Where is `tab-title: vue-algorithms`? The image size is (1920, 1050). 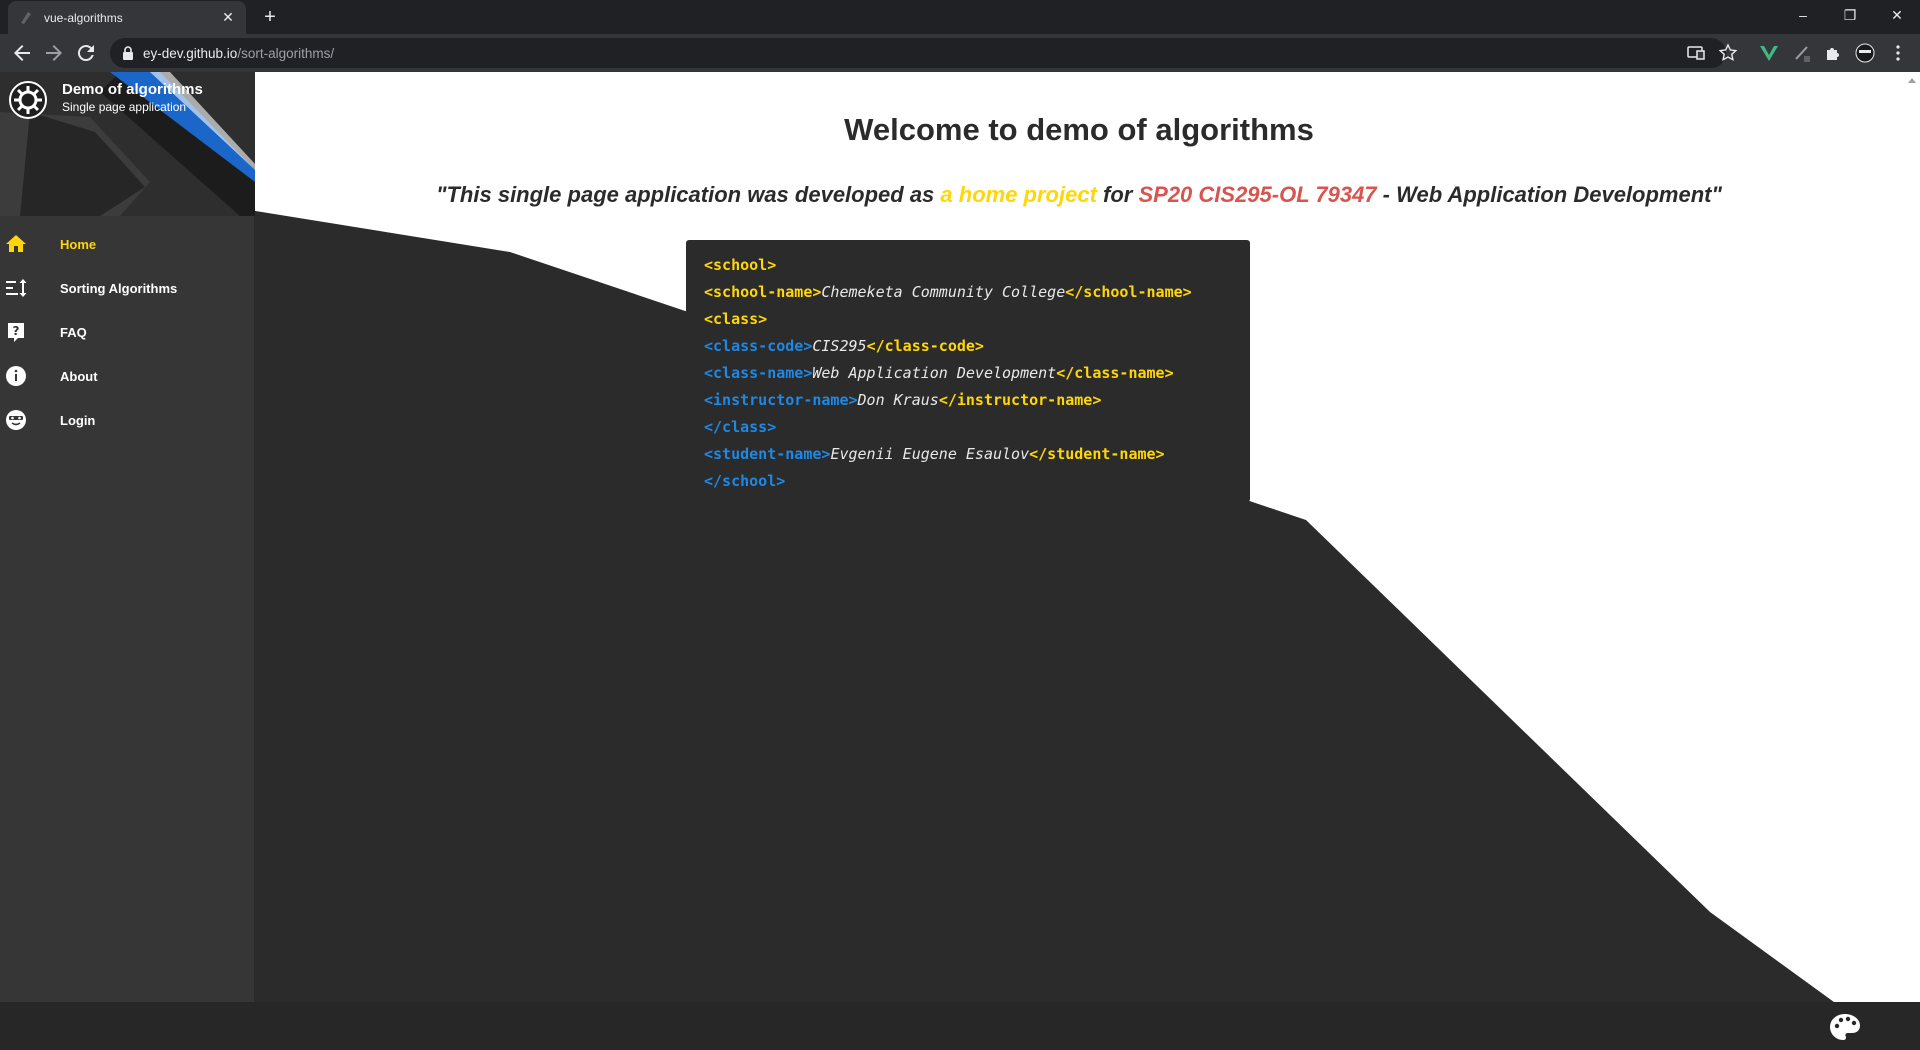
tab-title: vue-algorithms is located at coordinates (83, 17).